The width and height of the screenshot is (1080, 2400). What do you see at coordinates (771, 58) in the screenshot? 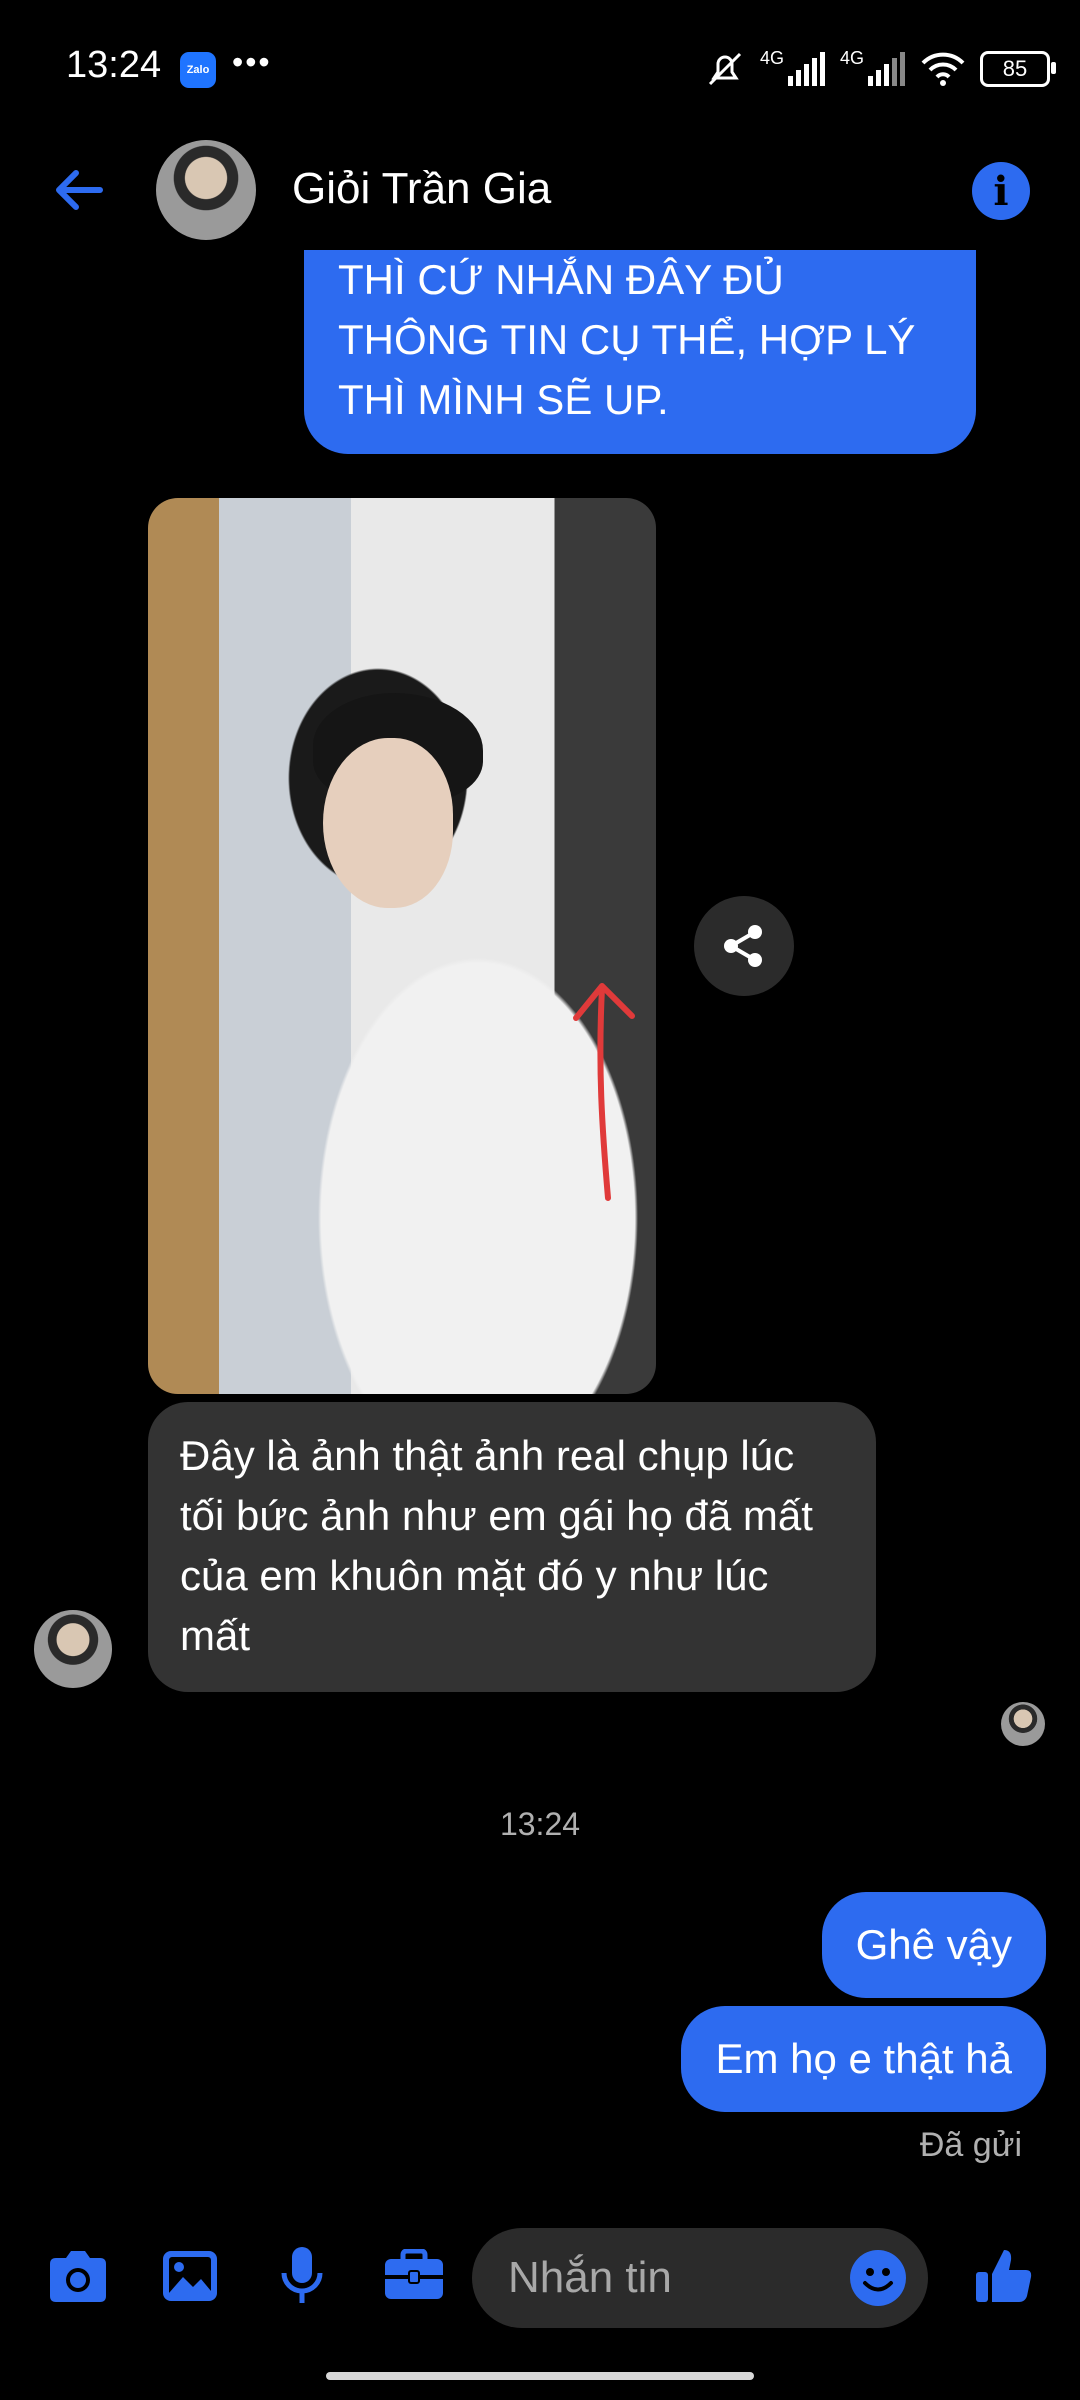
I see `network-type-1: 4G` at bounding box center [771, 58].